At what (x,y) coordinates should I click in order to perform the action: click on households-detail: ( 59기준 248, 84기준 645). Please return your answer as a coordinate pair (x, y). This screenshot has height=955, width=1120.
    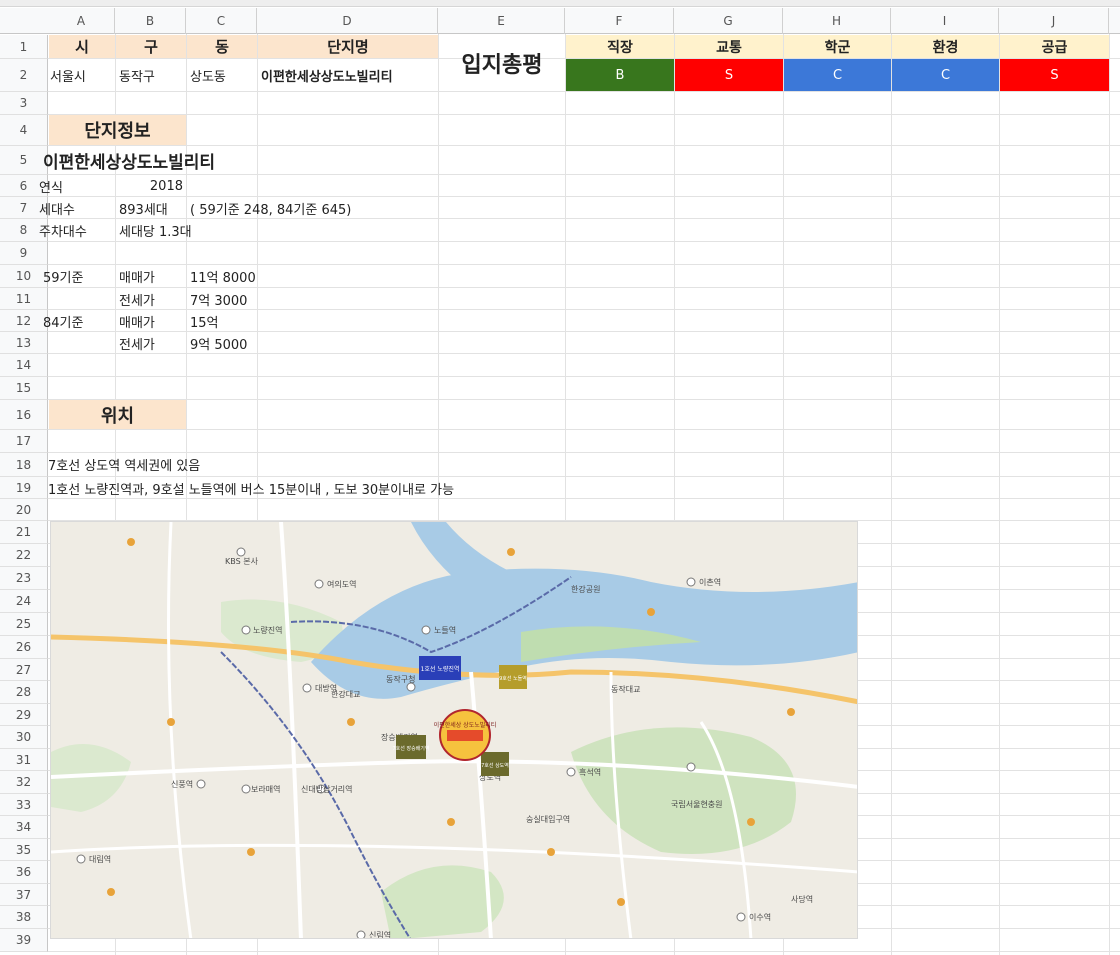
    Looking at the image, I should click on (312, 208).